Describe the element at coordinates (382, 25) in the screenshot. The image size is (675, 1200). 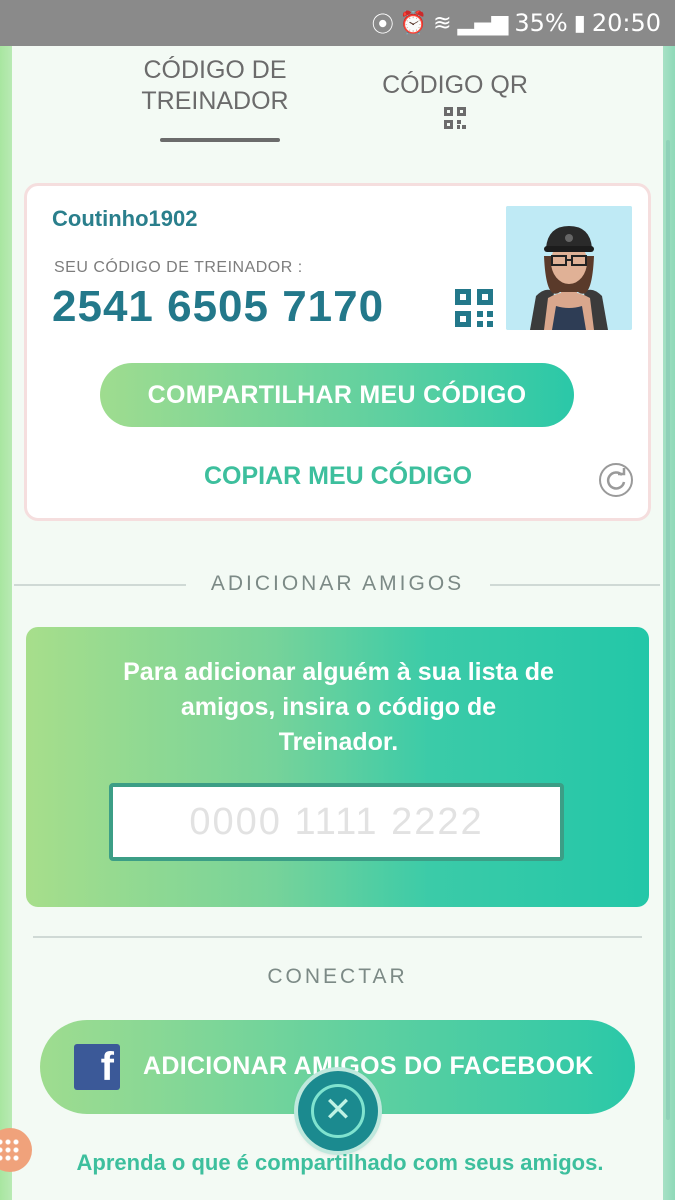
I see `location-icon: ⦿` at that location.